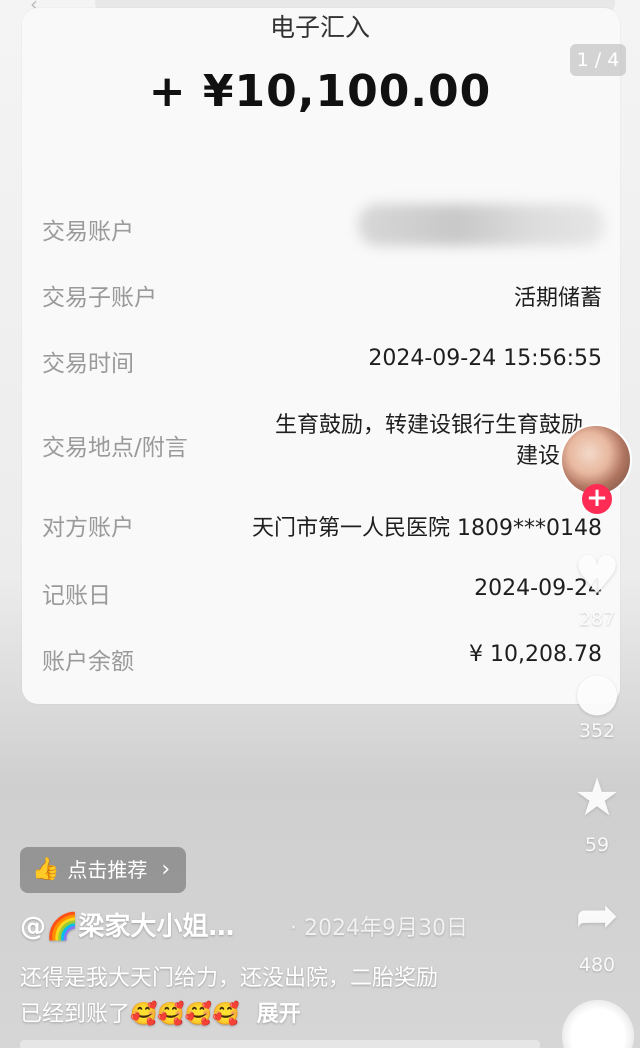  I want to click on expand-button: 展开, so click(279, 1014).